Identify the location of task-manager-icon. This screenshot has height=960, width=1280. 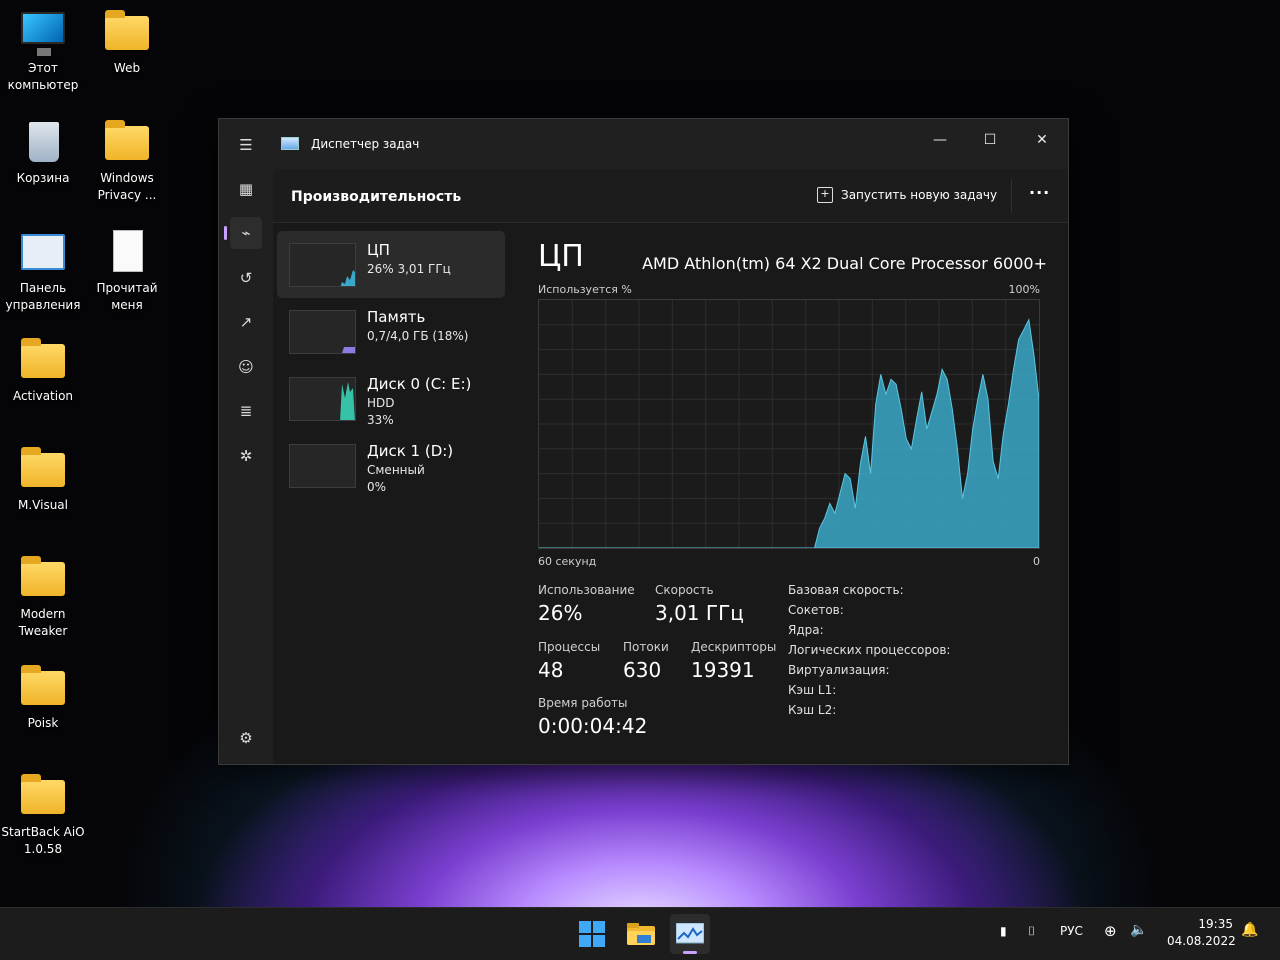
(690, 933).